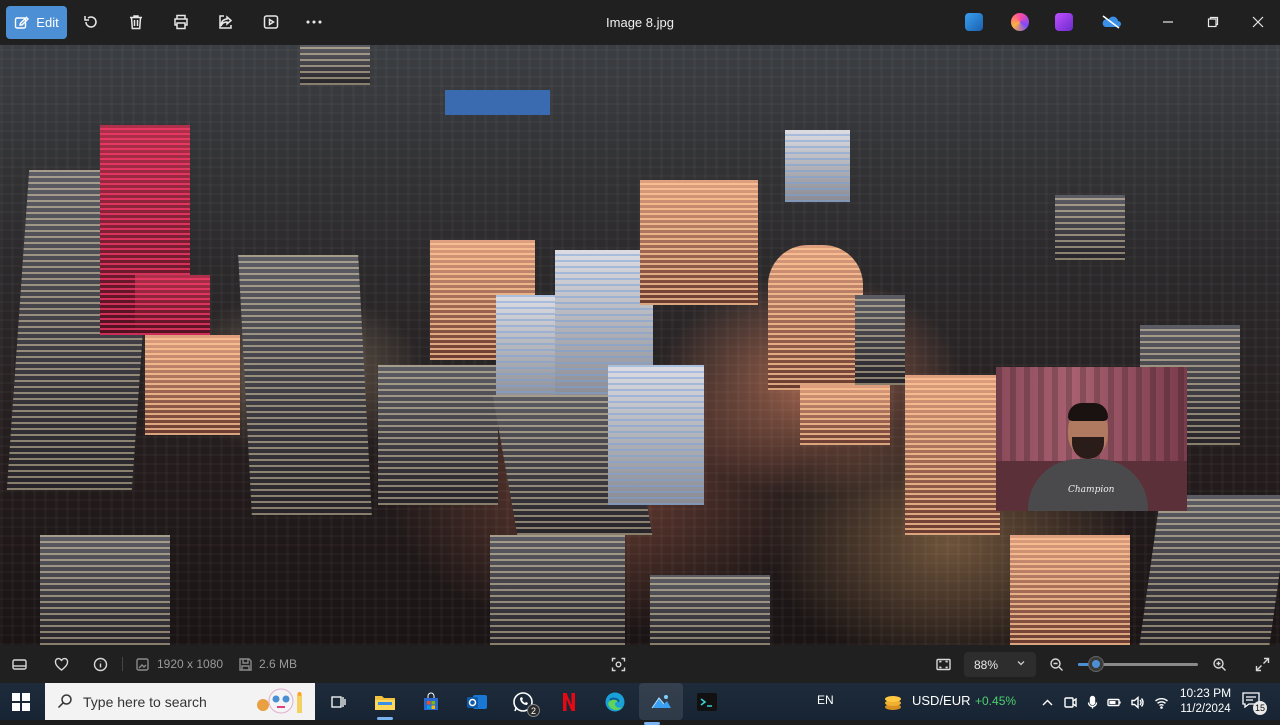  What do you see at coordinates (996, 701) in the screenshot?
I see `currency-change: +0.45%` at bounding box center [996, 701].